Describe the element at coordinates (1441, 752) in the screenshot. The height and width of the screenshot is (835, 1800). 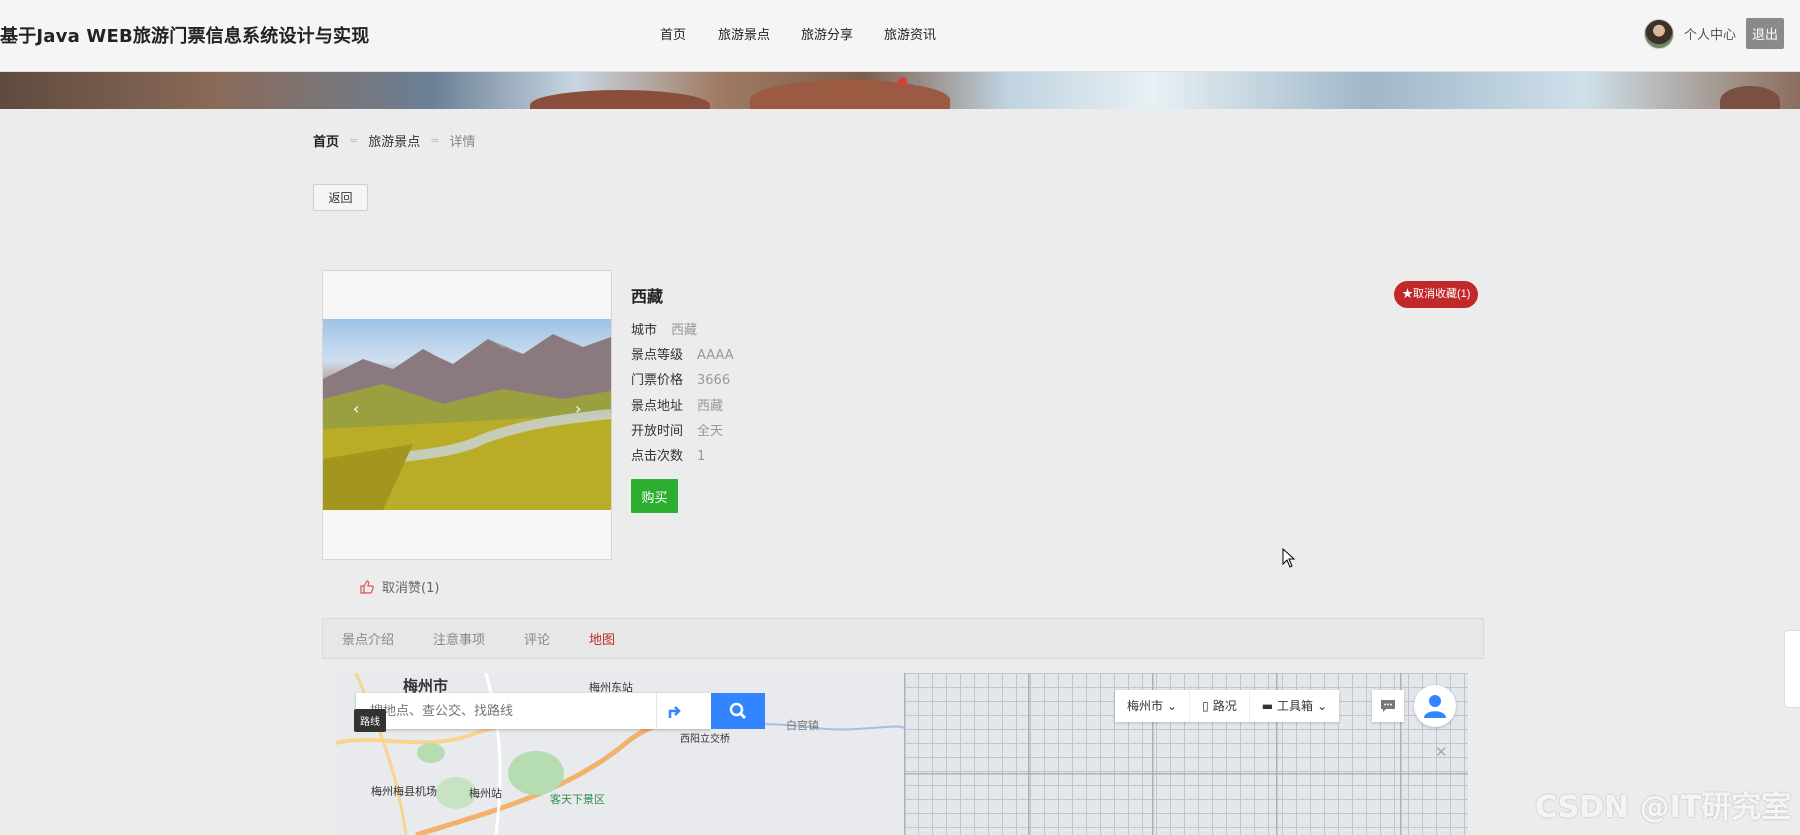
I see `map-close-icon: ✕` at that location.